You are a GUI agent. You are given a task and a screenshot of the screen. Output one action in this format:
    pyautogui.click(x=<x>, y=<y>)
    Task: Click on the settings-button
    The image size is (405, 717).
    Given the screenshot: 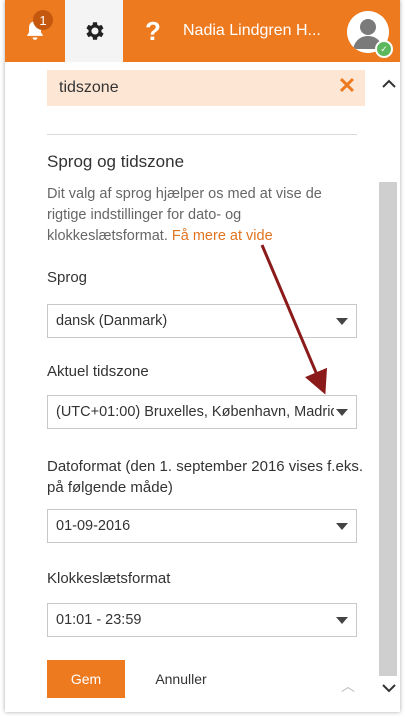 What is the action you would take?
    pyautogui.click(x=94, y=31)
    